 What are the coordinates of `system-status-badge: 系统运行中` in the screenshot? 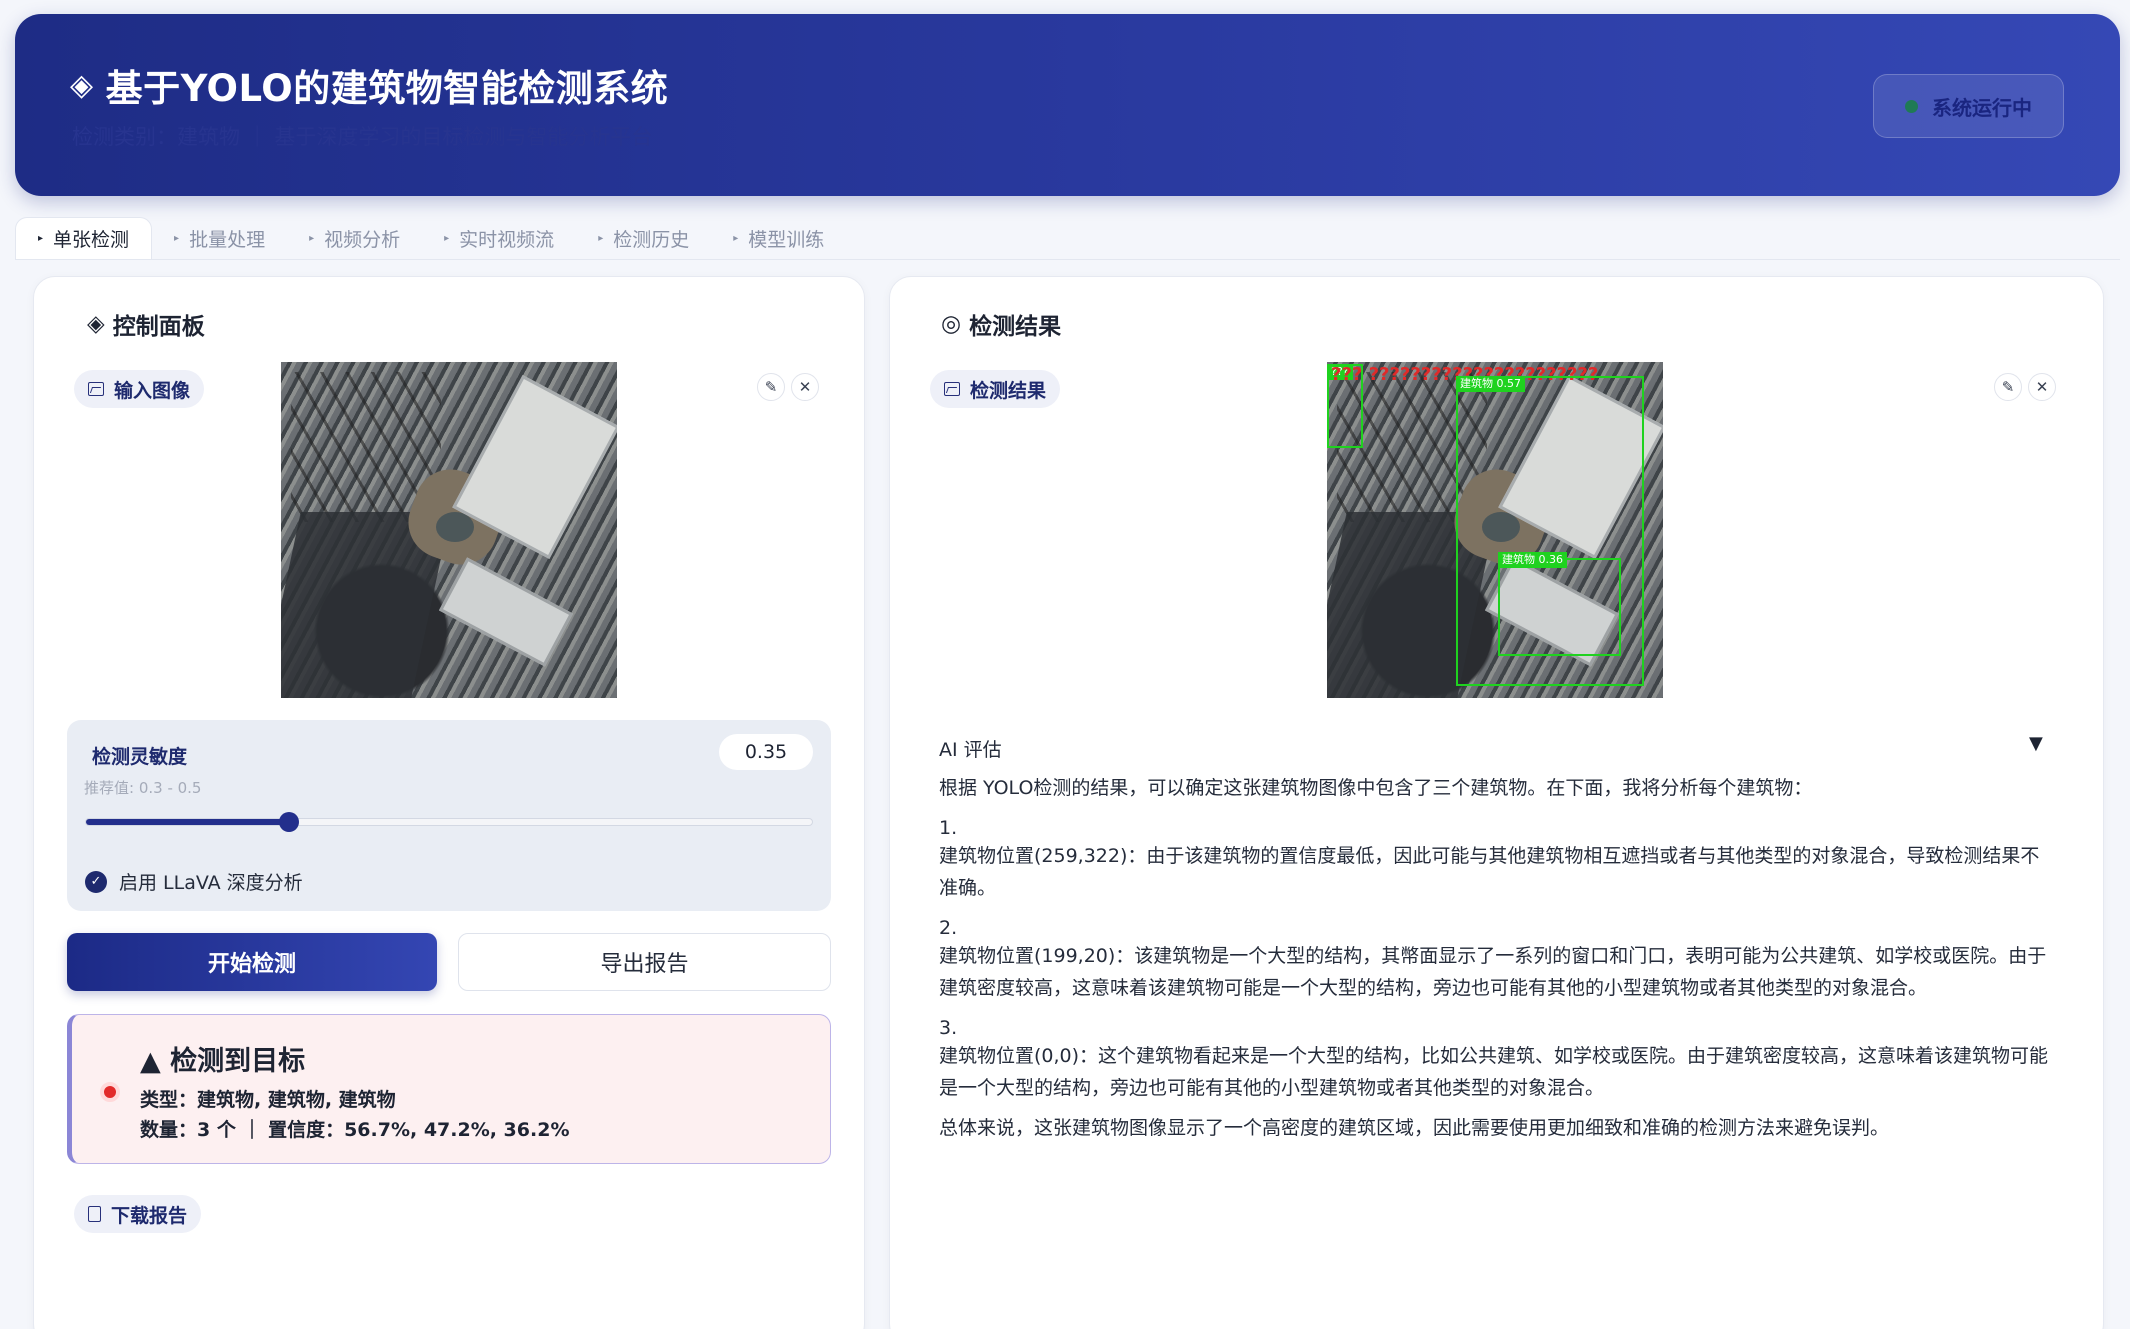 It's located at (1968, 106).